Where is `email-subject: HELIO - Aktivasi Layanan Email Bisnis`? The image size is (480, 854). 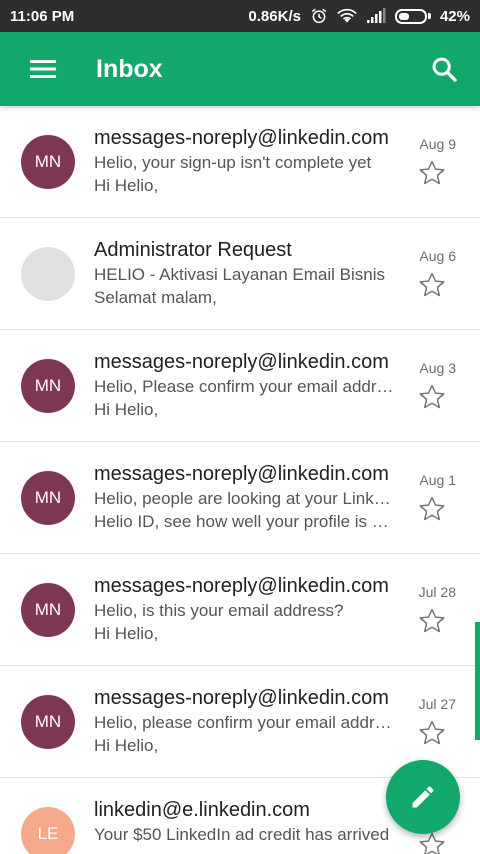
email-subject: HELIO - Aktivasi Layanan Email Bisnis is located at coordinates (240, 274).